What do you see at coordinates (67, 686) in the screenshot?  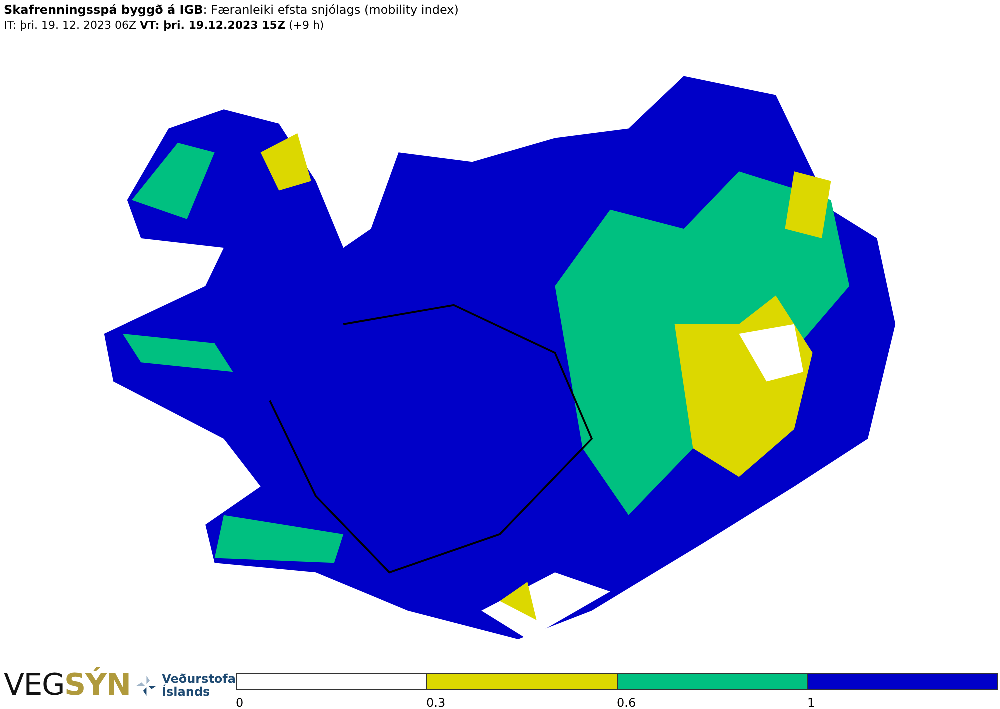 I see `vegsyn-logo: VEGSÝN` at bounding box center [67, 686].